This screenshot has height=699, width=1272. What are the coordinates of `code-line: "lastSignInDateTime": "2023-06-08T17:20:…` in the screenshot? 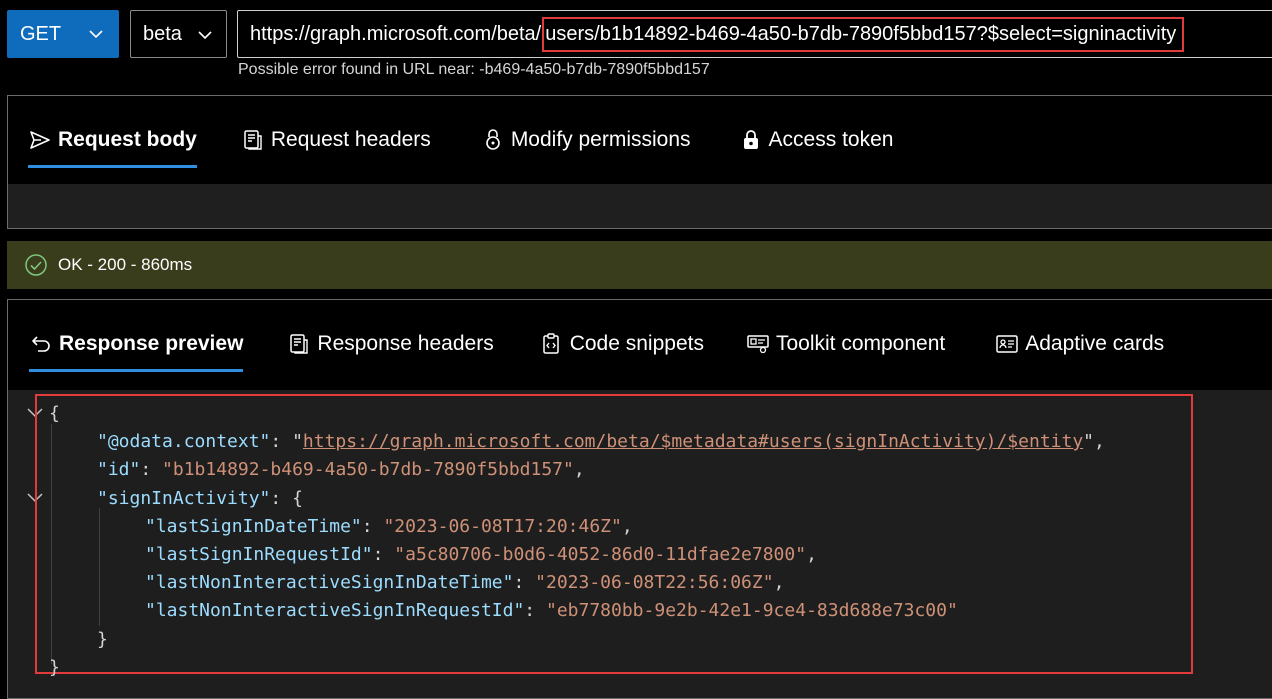 It's located at (389, 526).